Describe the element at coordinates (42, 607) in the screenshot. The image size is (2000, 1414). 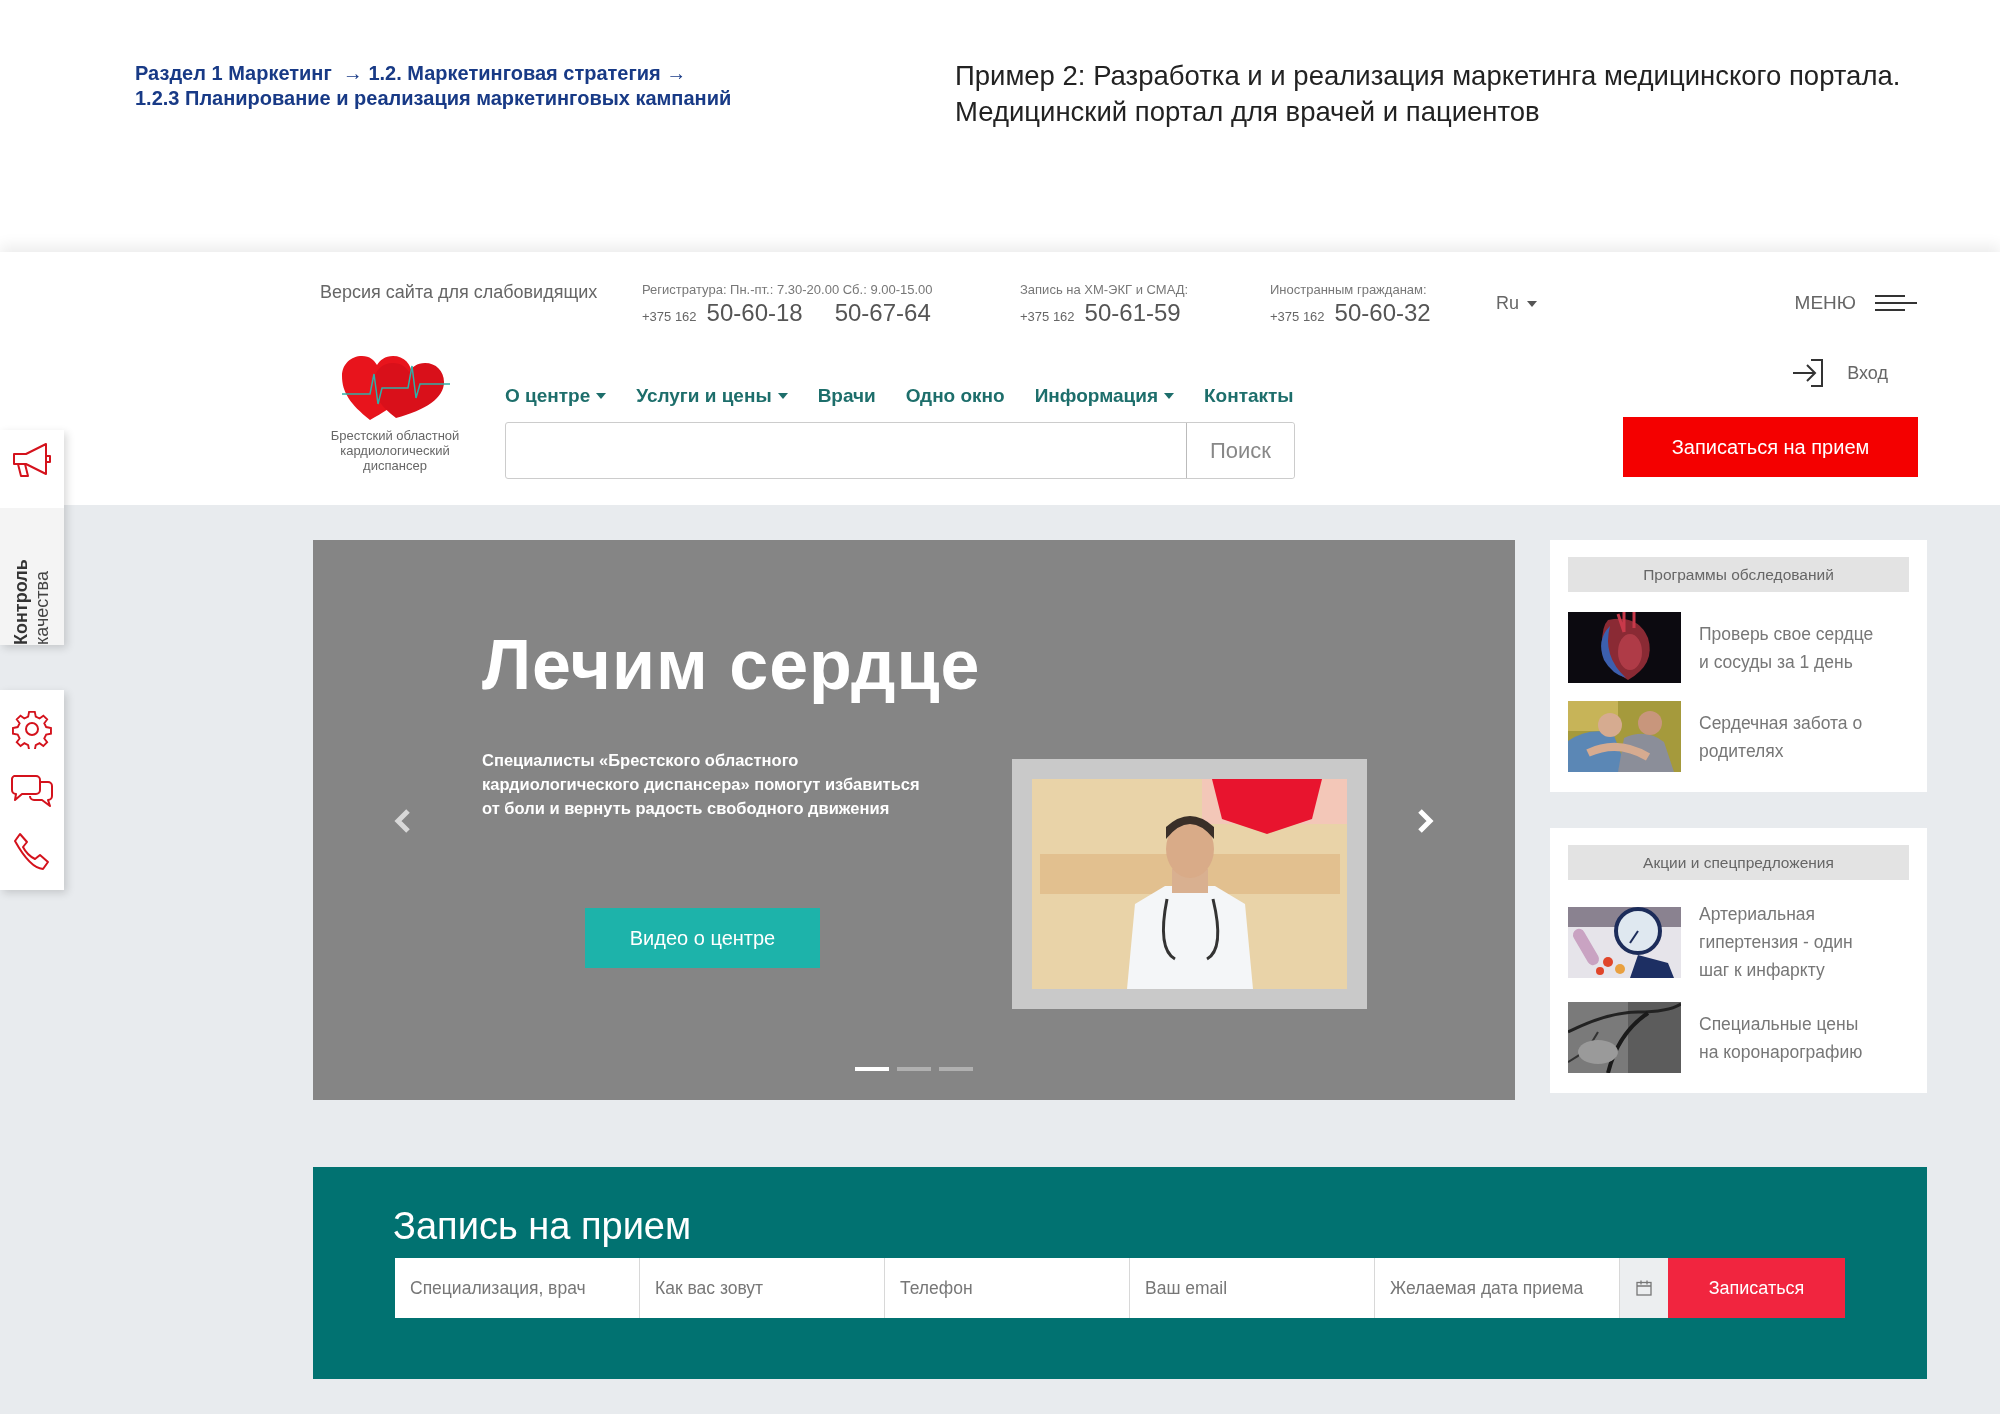
I see `quality-label: качества` at that location.